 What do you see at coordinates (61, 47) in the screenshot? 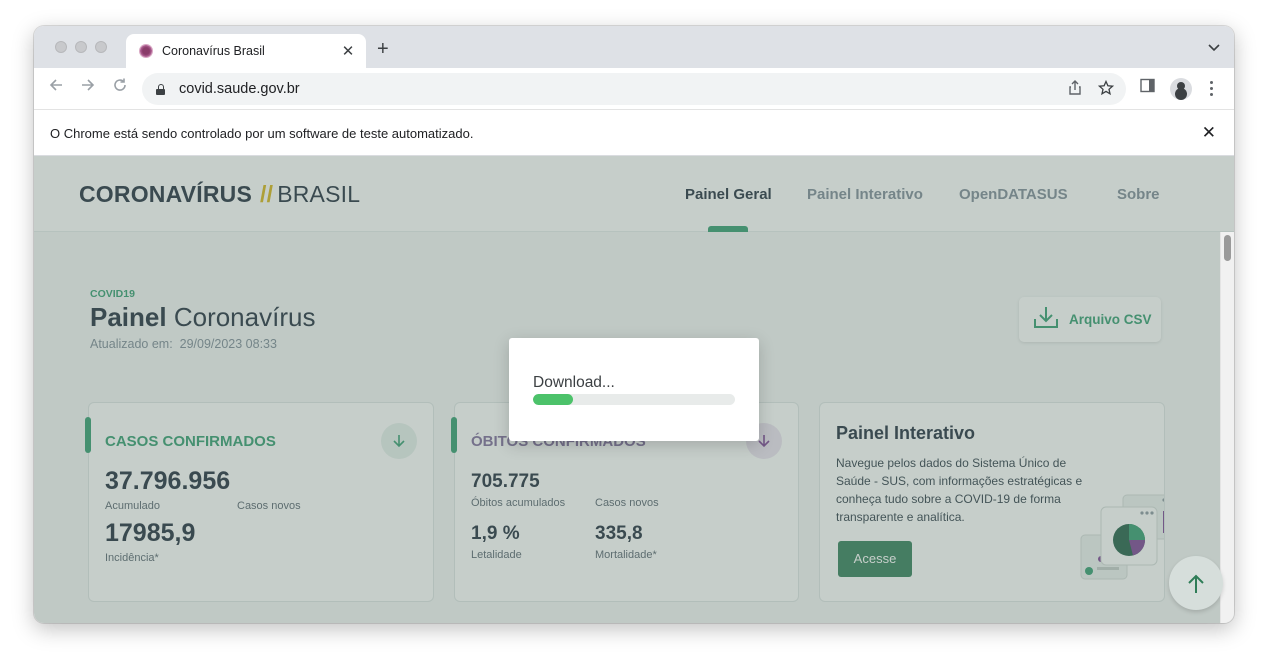
I see `close-window-button` at bounding box center [61, 47].